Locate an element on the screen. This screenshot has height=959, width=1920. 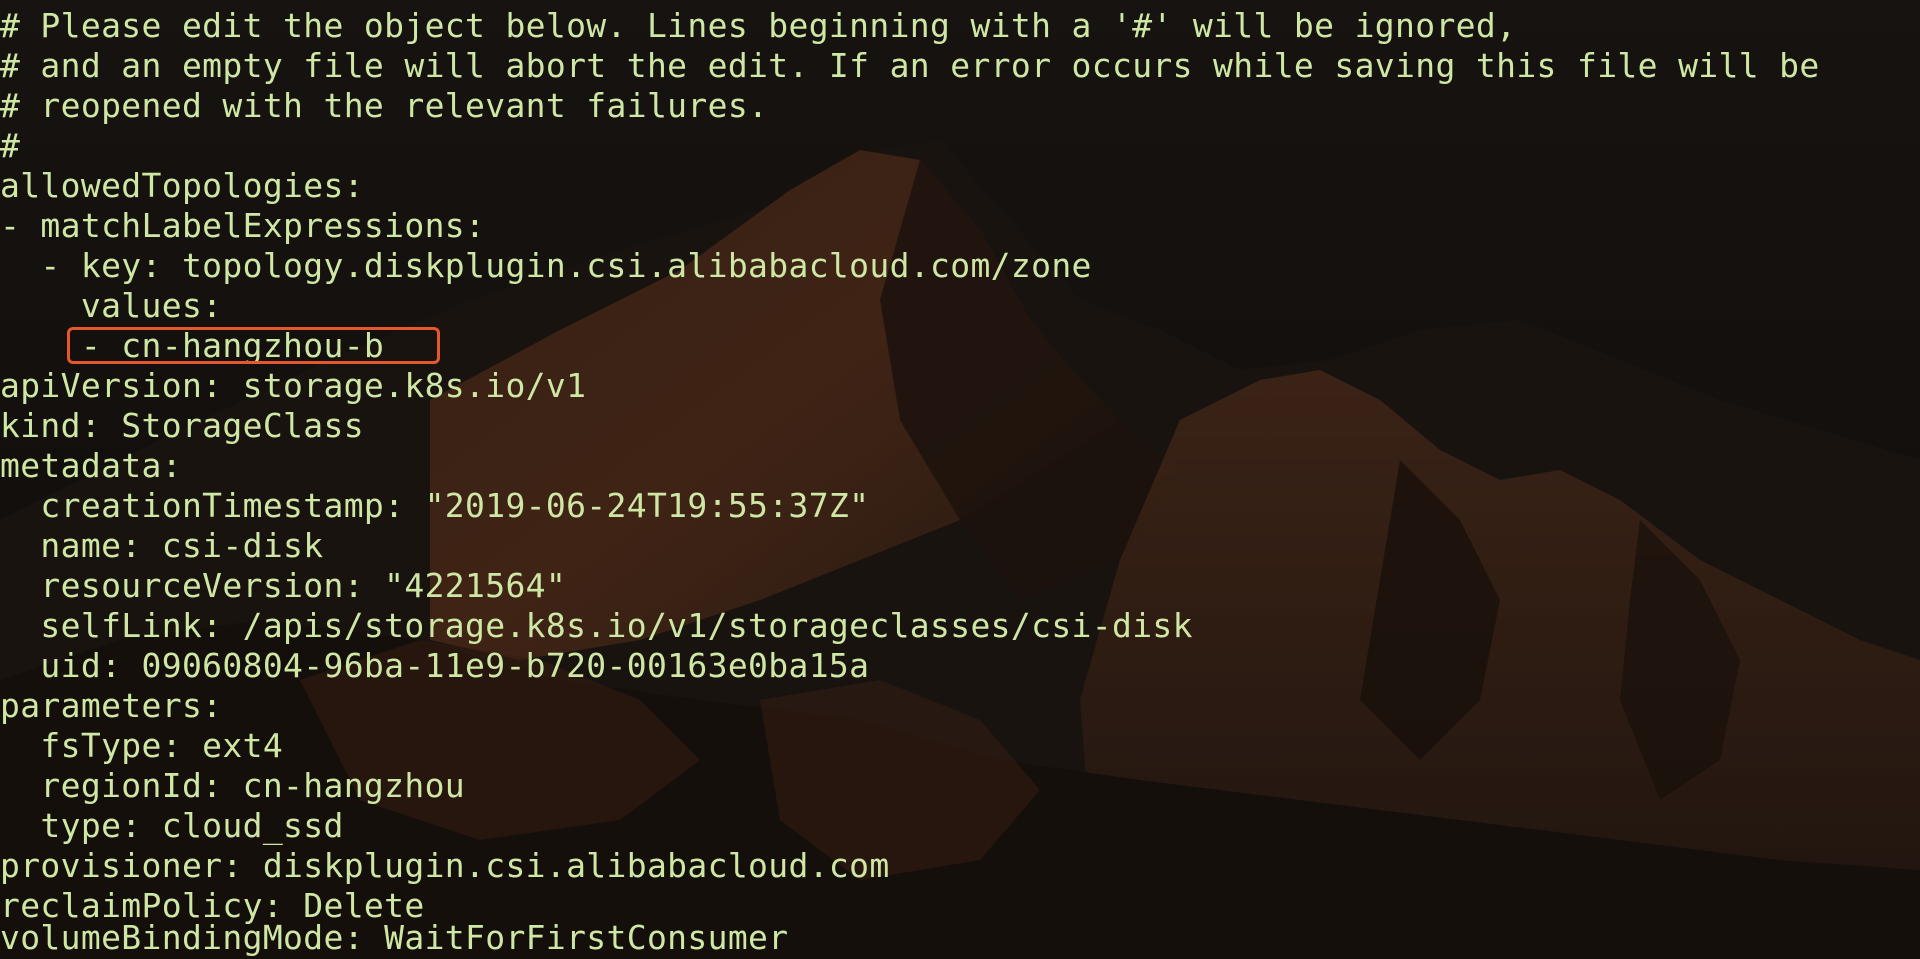
code-line: # reopened with the relevant failures. is located at coordinates (384, 105).